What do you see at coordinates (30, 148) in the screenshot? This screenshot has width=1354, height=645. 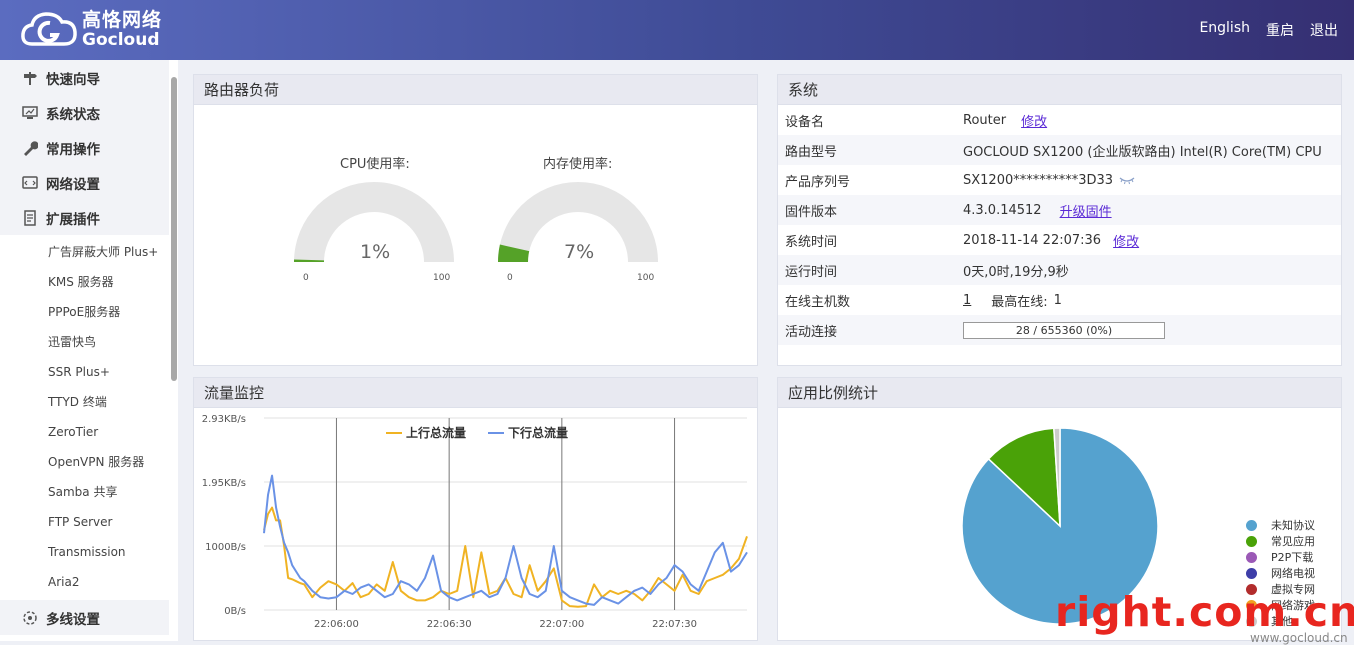 I see `wrench-icon` at bounding box center [30, 148].